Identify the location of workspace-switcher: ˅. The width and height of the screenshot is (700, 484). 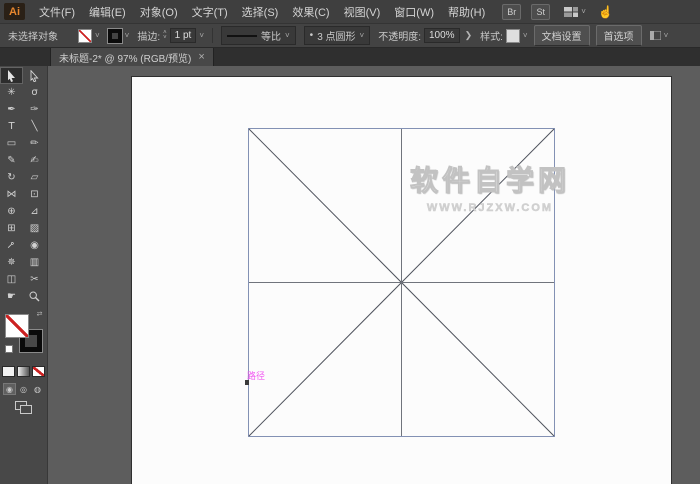
(575, 11).